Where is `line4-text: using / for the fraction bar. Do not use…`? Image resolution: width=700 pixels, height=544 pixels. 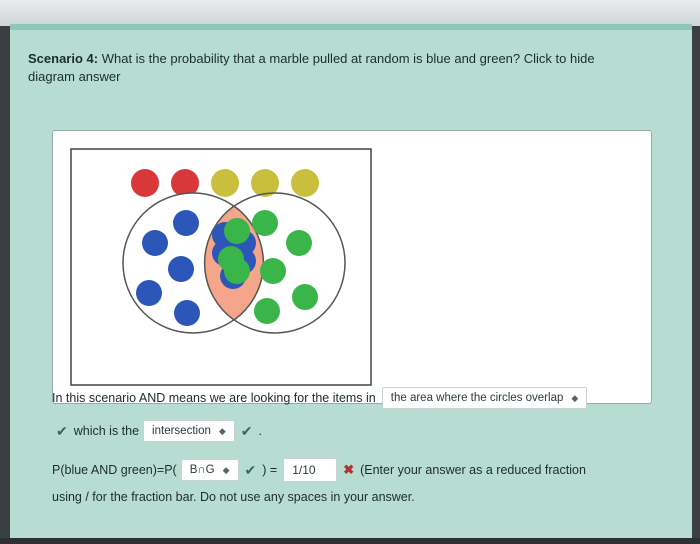
line4-text: using / for the fraction bar. Do not use… is located at coordinates (233, 497).